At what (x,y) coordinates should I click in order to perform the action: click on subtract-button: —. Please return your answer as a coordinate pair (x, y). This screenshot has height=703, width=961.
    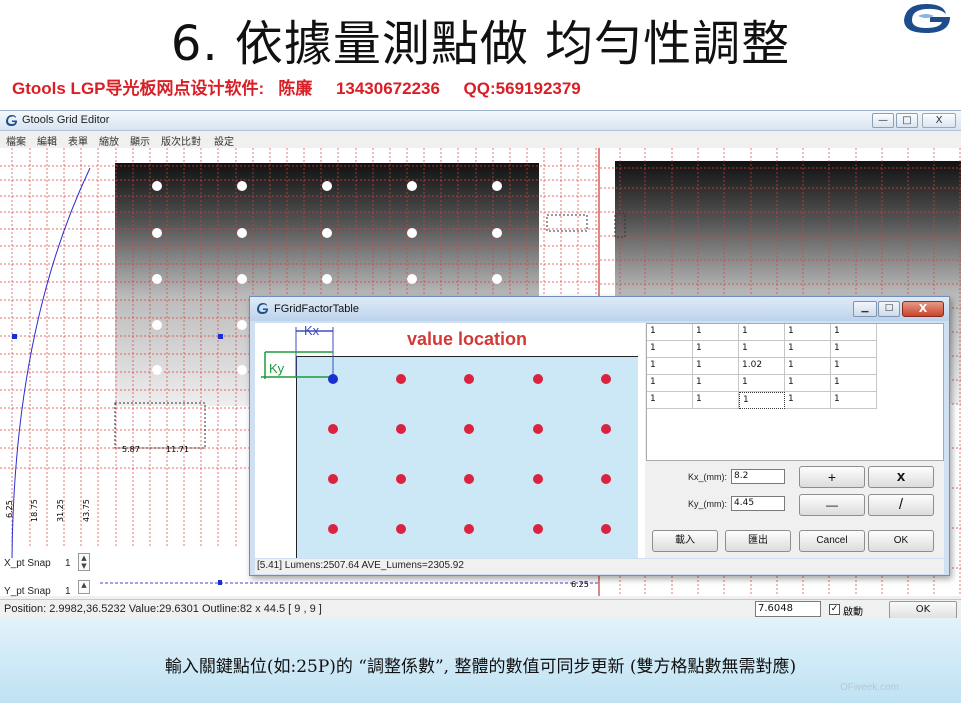
    Looking at the image, I should click on (832, 505).